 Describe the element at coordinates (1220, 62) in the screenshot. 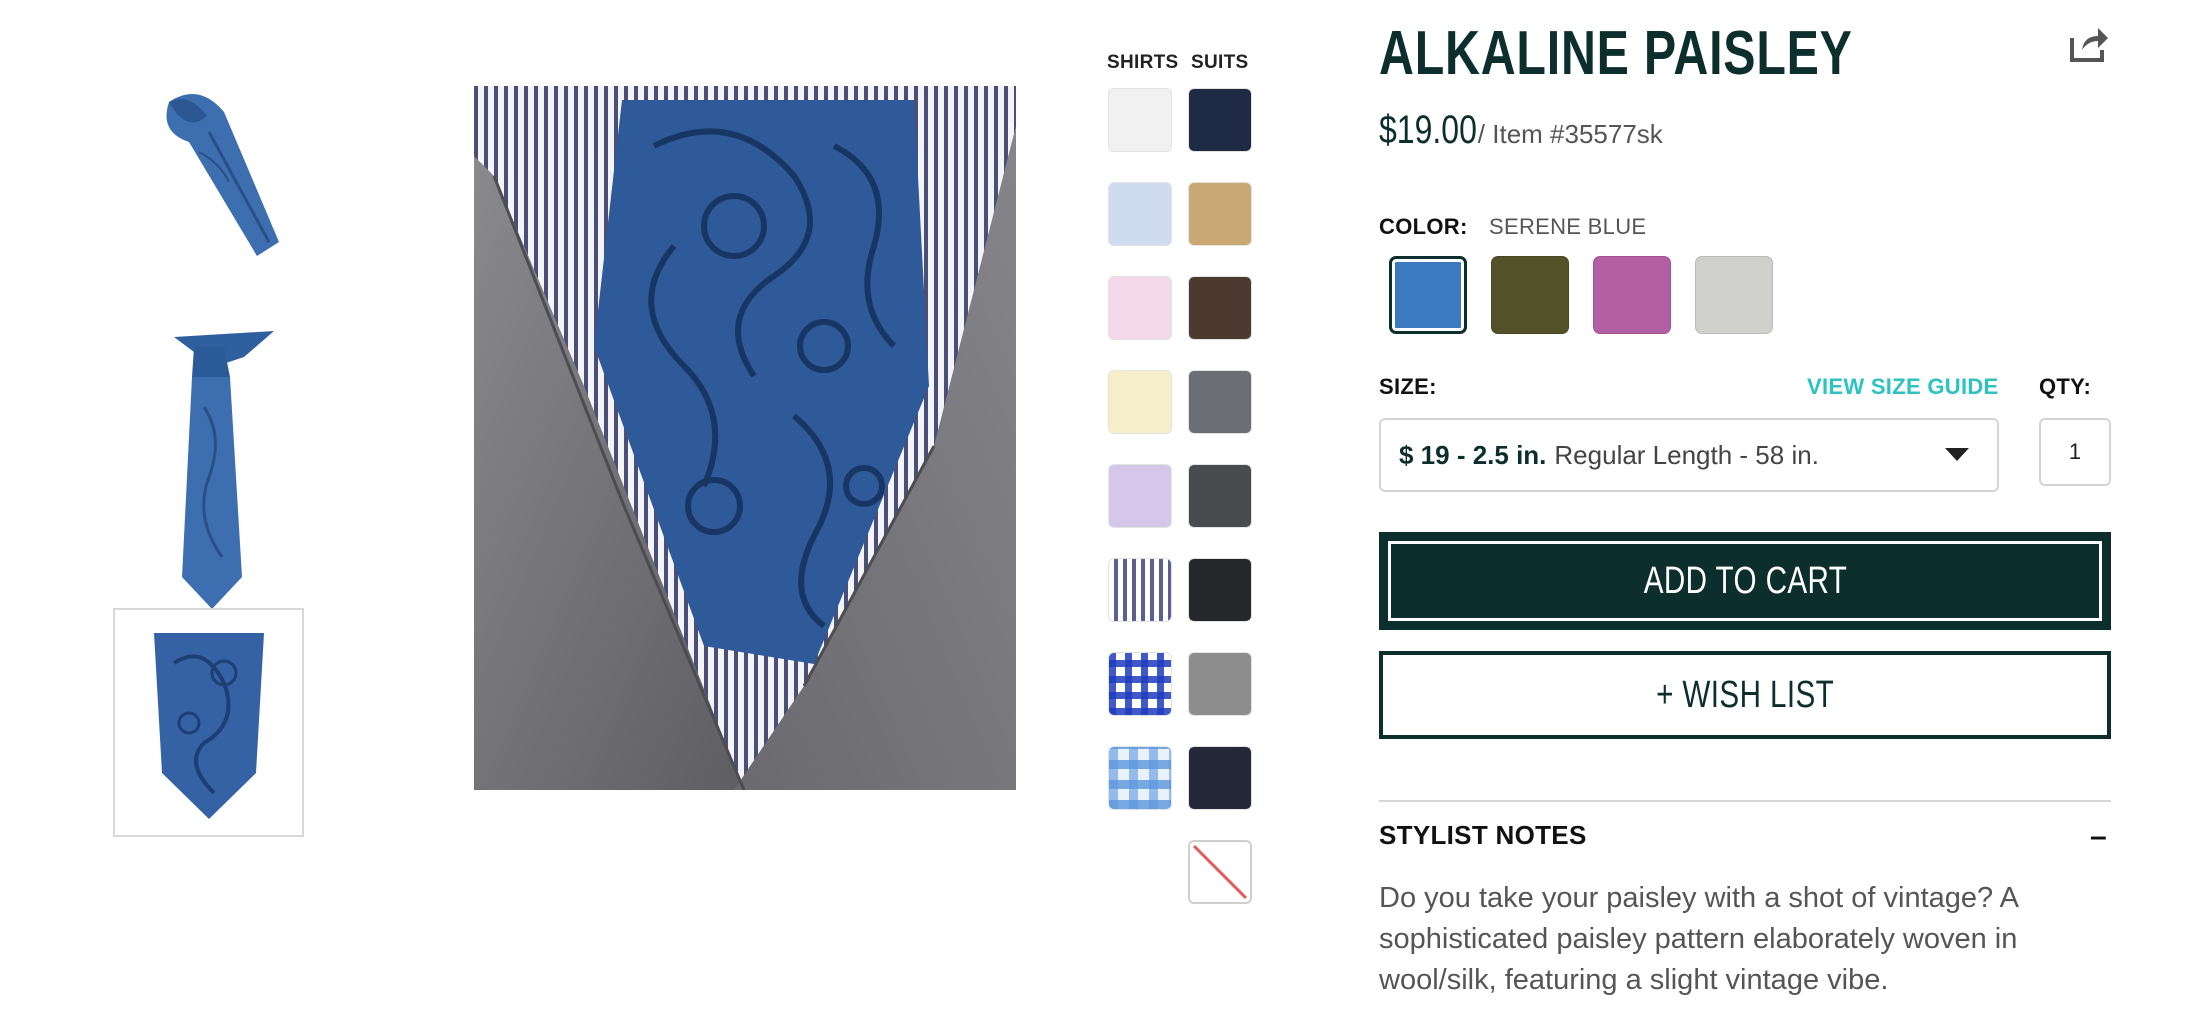

I see `suits-label: SUITS` at that location.